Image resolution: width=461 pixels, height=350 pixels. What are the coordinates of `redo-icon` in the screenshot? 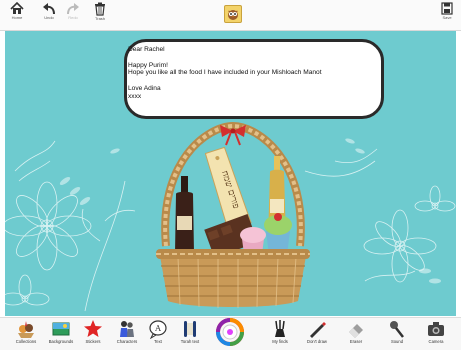 It's located at (73, 9).